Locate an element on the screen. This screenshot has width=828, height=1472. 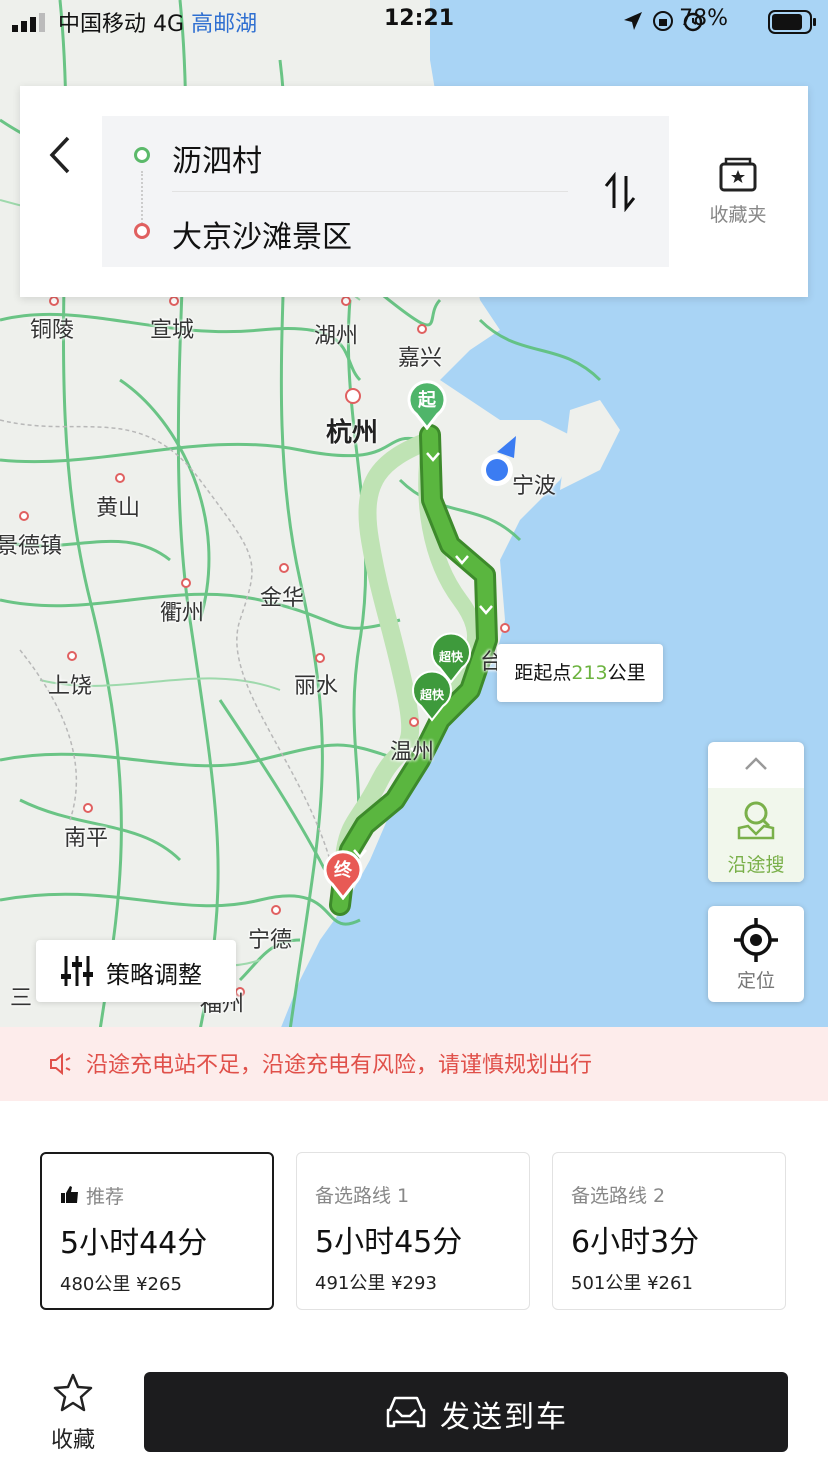
route-option-alt-2: 备选路线 2 6小时3分 501公里 ¥261 is located at coordinates (669, 1231).